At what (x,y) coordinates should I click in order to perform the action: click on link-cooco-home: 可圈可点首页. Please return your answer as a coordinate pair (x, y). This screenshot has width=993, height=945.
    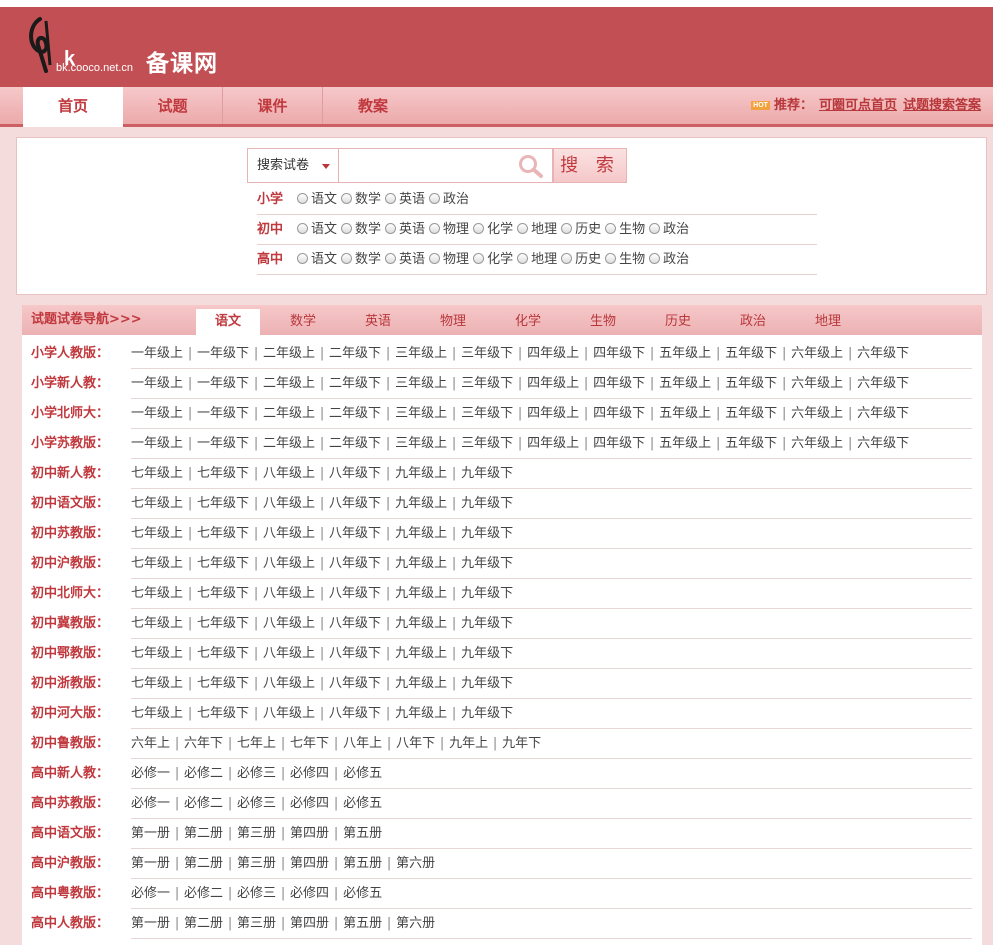
    Looking at the image, I should click on (858, 105).